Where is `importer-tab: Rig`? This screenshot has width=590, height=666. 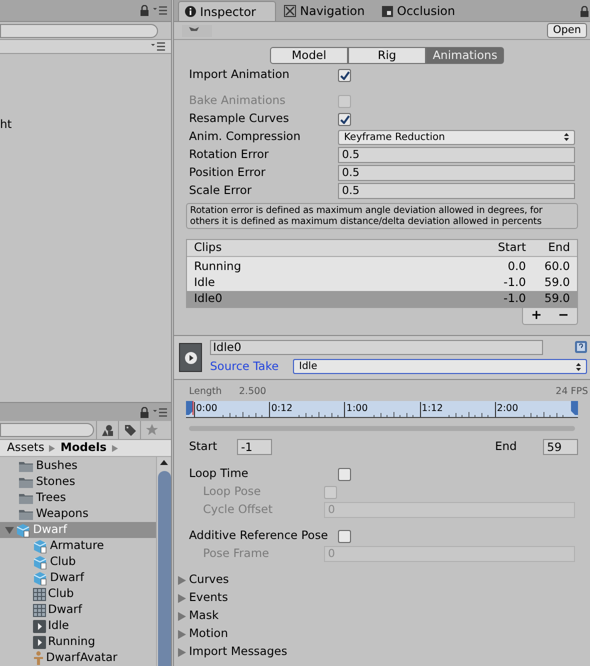
importer-tab: Rig is located at coordinates (387, 55).